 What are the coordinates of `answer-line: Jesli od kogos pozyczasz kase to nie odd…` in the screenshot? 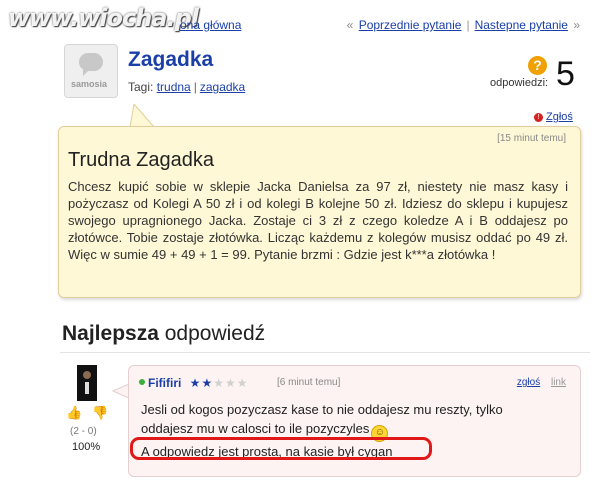 It's located at (322, 409).